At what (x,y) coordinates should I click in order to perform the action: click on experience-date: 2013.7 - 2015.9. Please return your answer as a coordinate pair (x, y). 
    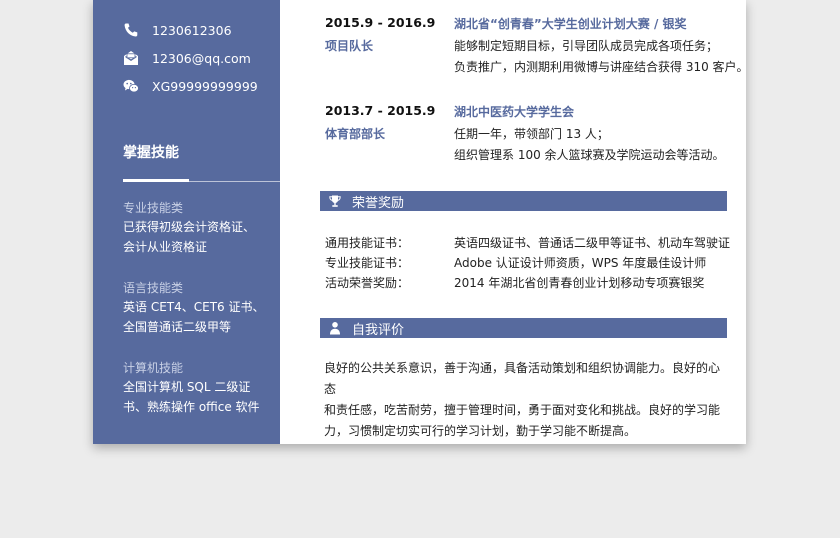
    Looking at the image, I should click on (380, 110).